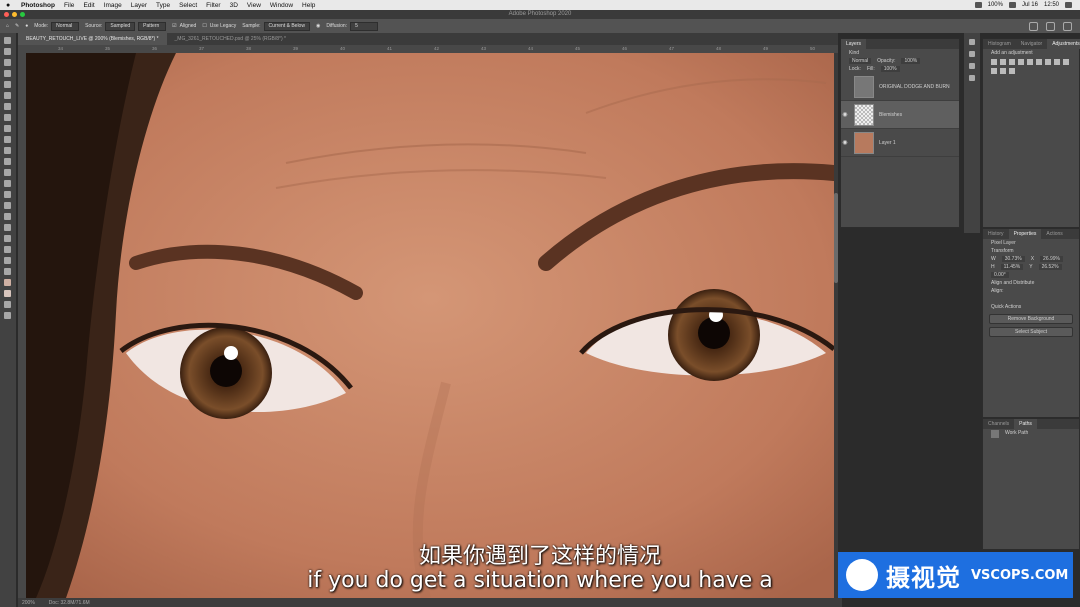 This screenshot has width=1080, height=607. What do you see at coordinates (7, 172) in the screenshot?
I see `gradient-tool-icon` at bounding box center [7, 172].